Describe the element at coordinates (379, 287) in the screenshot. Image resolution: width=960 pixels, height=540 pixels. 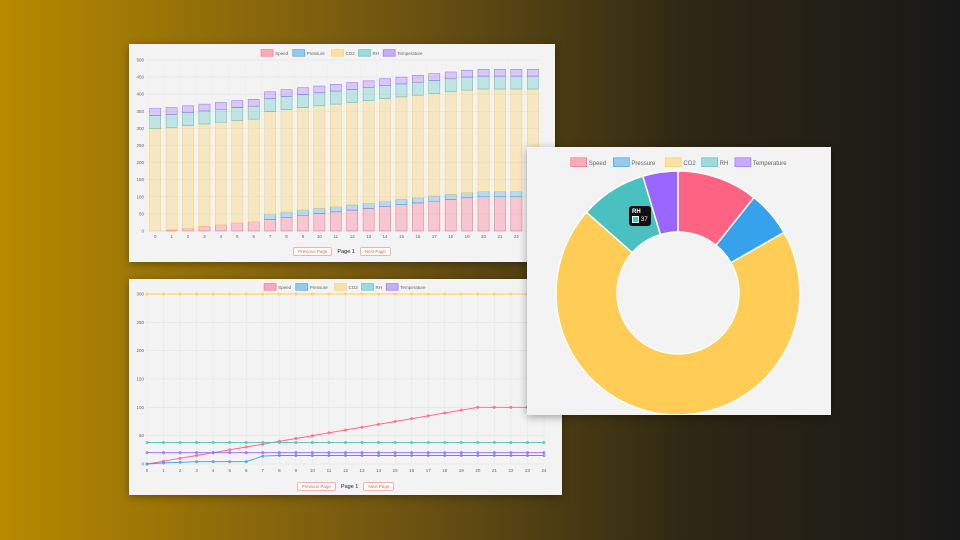
I see `line-legend-label-rh: RH` at that location.